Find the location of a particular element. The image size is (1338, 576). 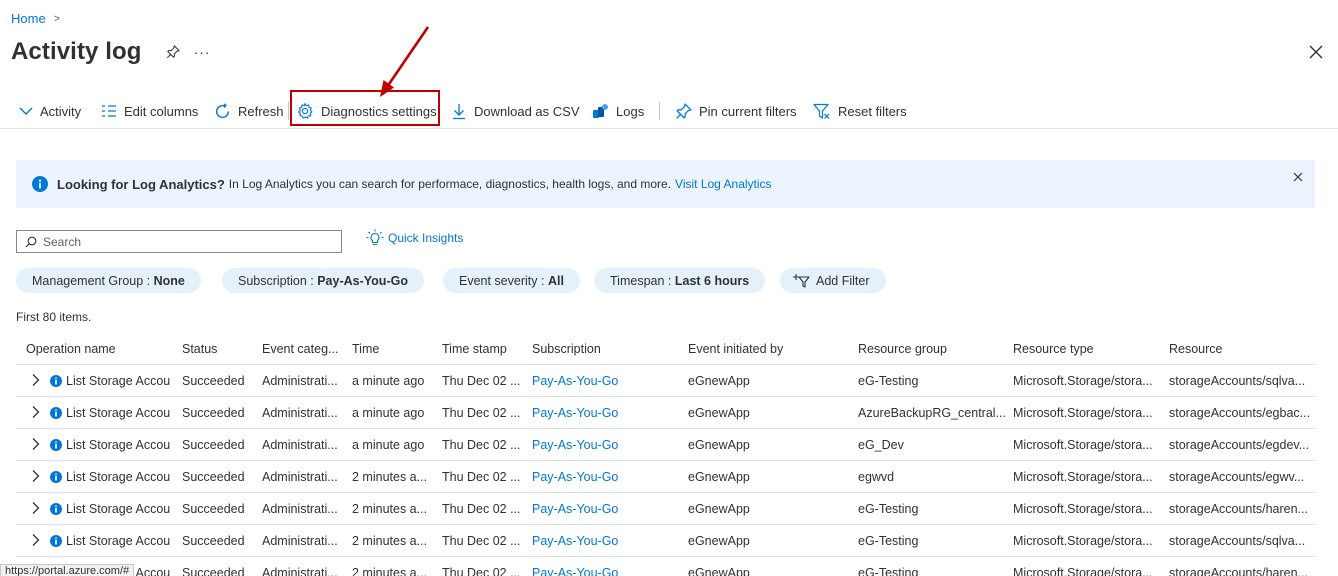

add-filter-button: Add Filter is located at coordinates (833, 280).